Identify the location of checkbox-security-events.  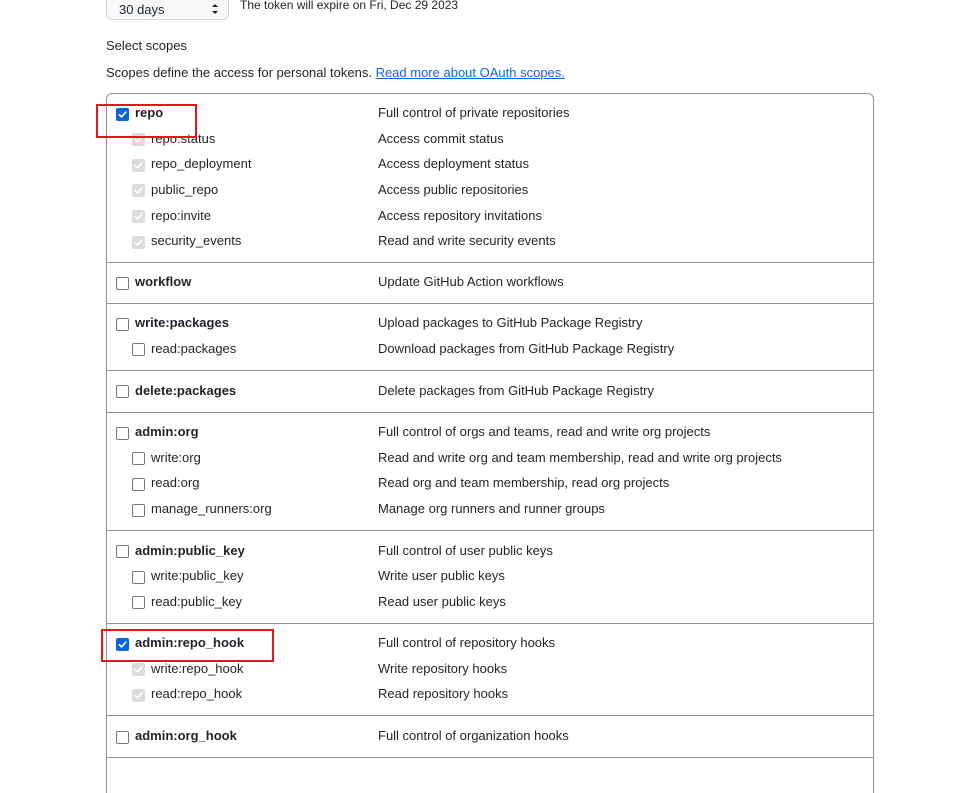
(138, 242).